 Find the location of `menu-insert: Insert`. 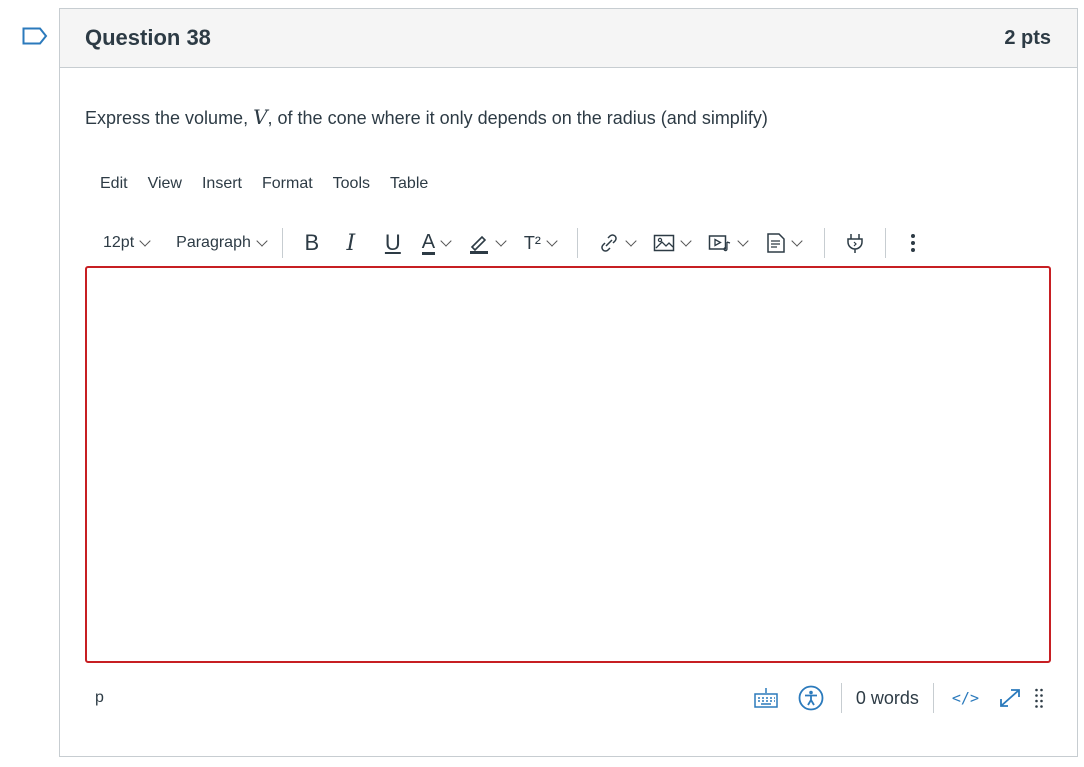

menu-insert: Insert is located at coordinates (222, 184).